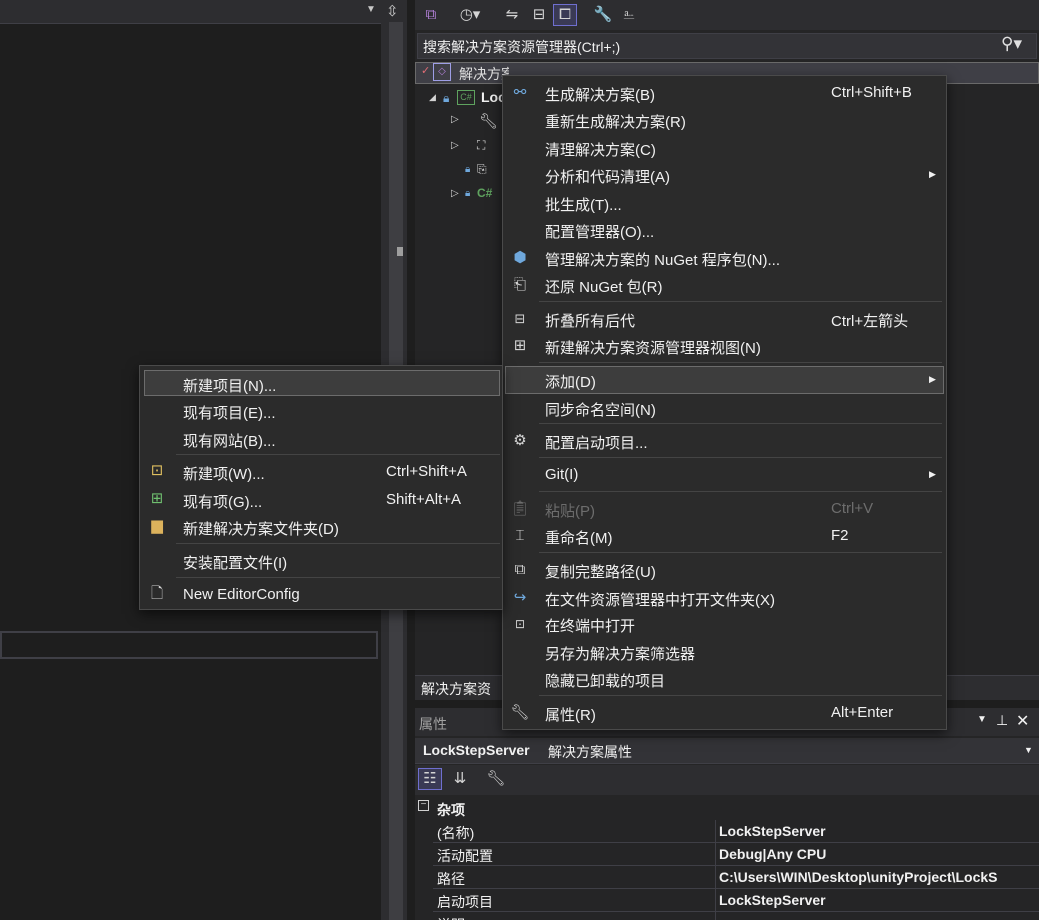 This screenshot has width=1039, height=920. I want to click on menu-item-new-item: ⊡ 新建项(W)... Ctrl+Shift+A, so click(322, 472).